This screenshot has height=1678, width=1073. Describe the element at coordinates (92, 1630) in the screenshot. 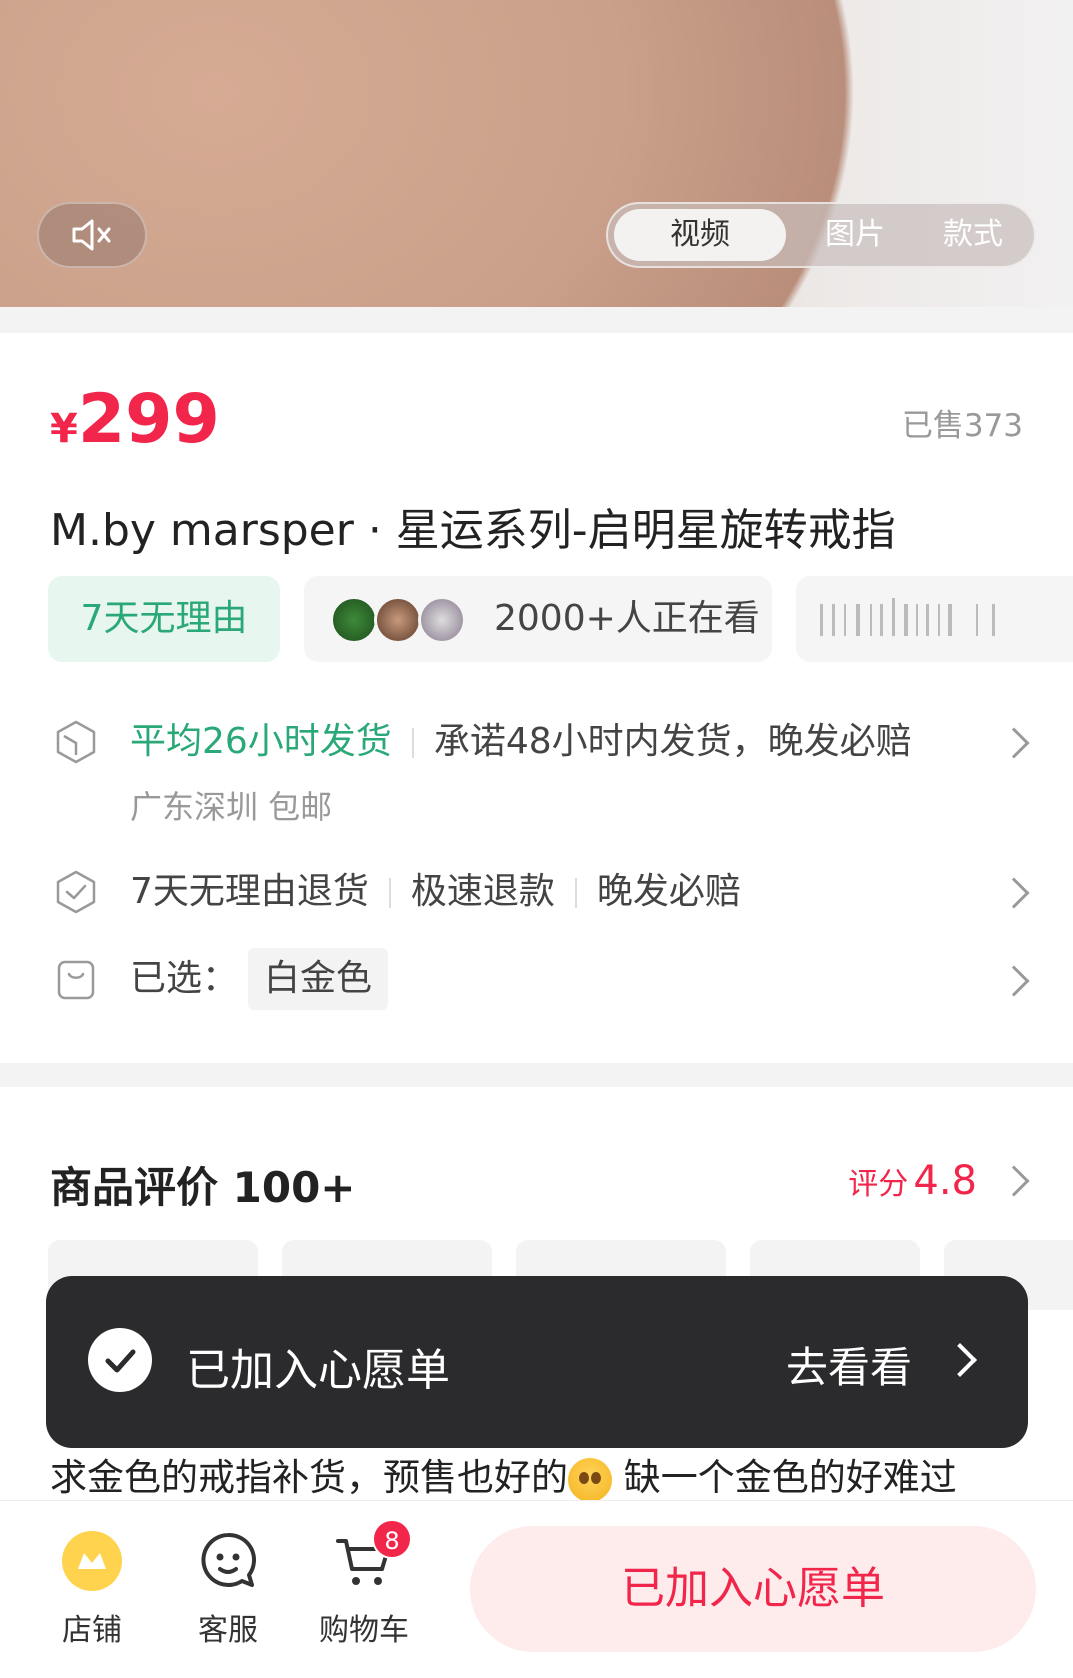

I see `store-label: 店铺` at that location.